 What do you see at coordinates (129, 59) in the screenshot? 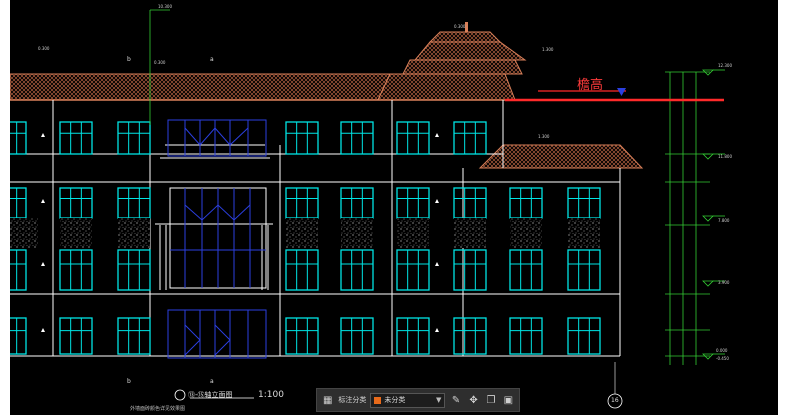
I see `axis-letter-b: b` at bounding box center [129, 59].